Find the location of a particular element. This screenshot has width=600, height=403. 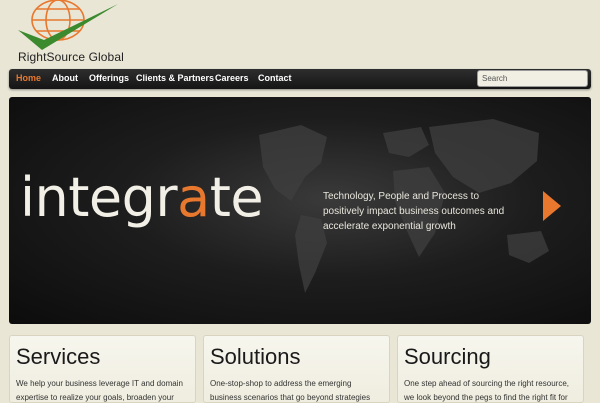

nav-item-offerings: Offerings is located at coordinates (109, 78).